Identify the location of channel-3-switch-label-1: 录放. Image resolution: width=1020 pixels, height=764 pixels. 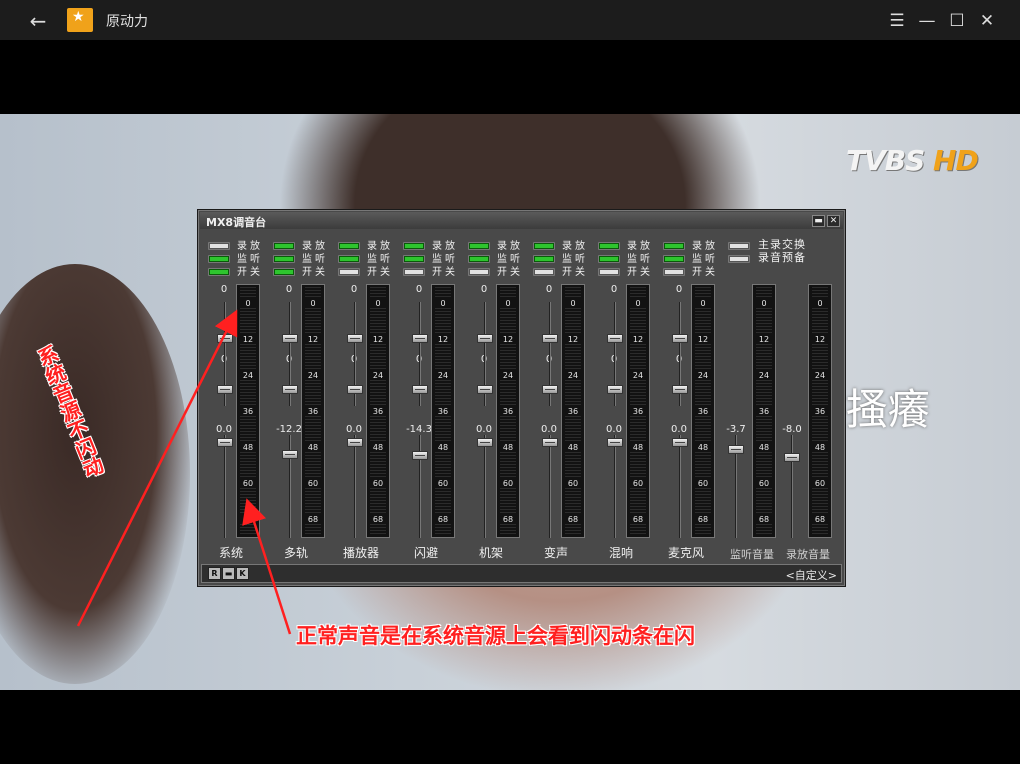
(380, 246).